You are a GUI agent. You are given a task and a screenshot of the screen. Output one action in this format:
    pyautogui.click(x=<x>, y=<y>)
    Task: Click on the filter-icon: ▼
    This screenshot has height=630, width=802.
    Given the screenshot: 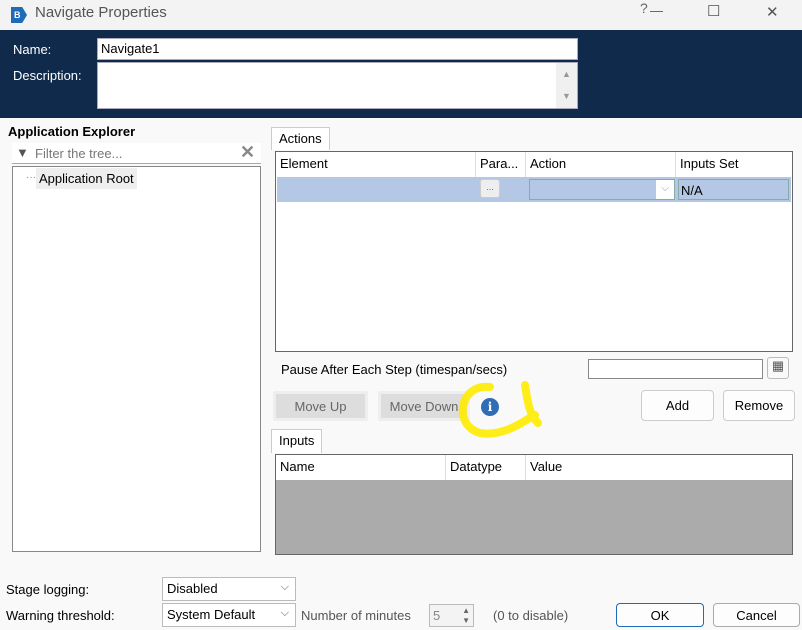 What is the action you would take?
    pyautogui.click(x=22, y=152)
    